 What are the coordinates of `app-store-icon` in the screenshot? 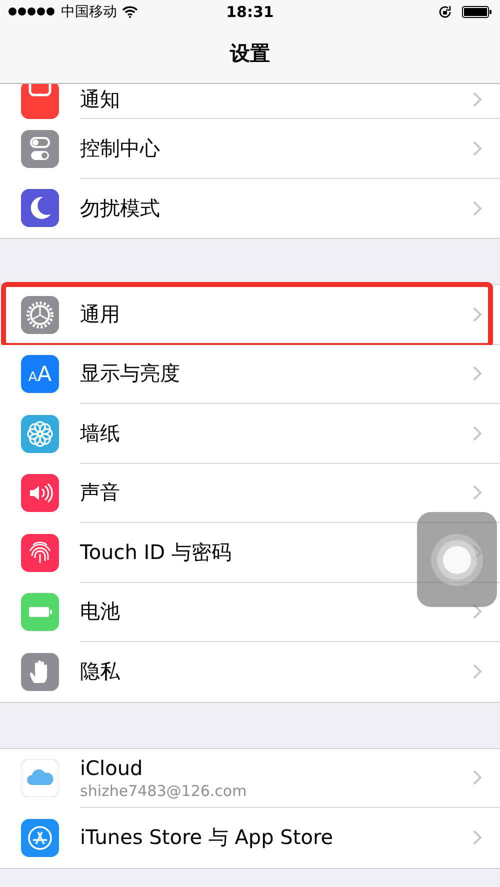 It's located at (40, 837).